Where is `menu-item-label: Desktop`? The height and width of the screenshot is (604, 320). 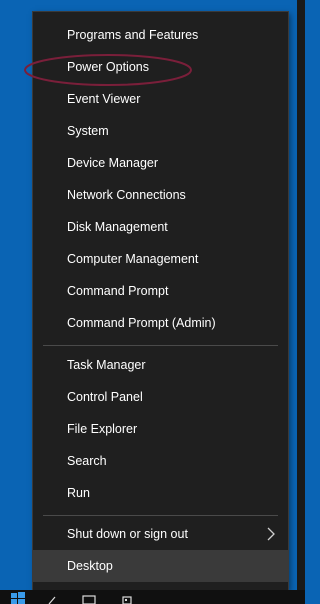 menu-item-label: Desktop is located at coordinates (90, 566).